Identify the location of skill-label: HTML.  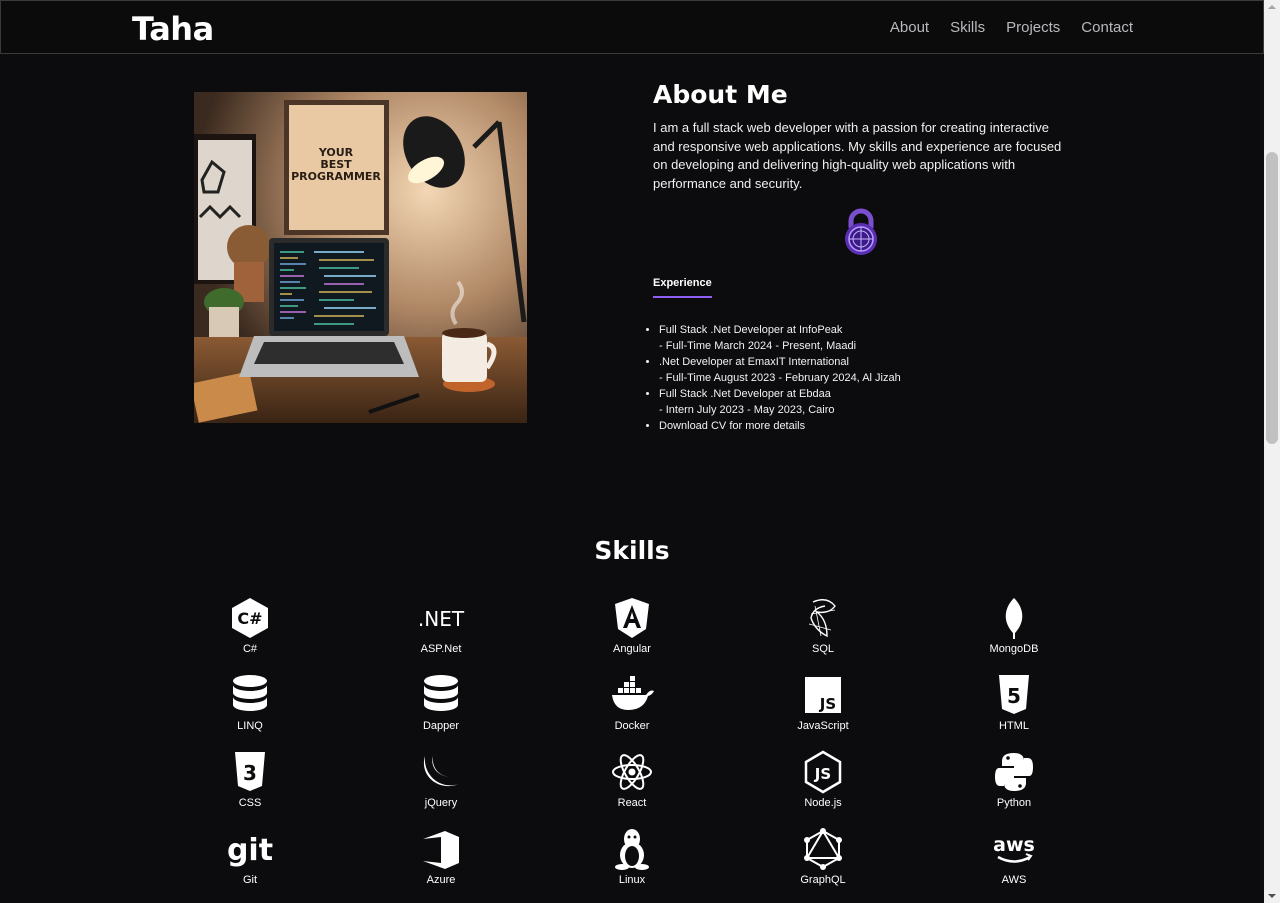
(1014, 726).